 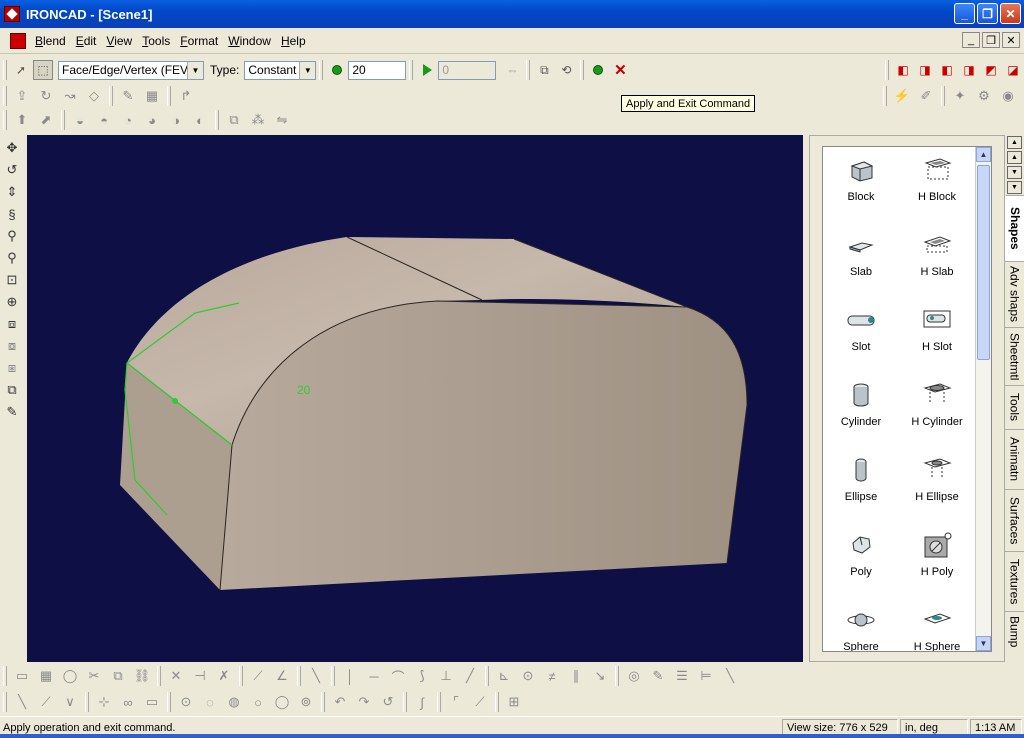 What do you see at coordinates (152, 702) in the screenshot?
I see `box-icon: ▭` at bounding box center [152, 702].